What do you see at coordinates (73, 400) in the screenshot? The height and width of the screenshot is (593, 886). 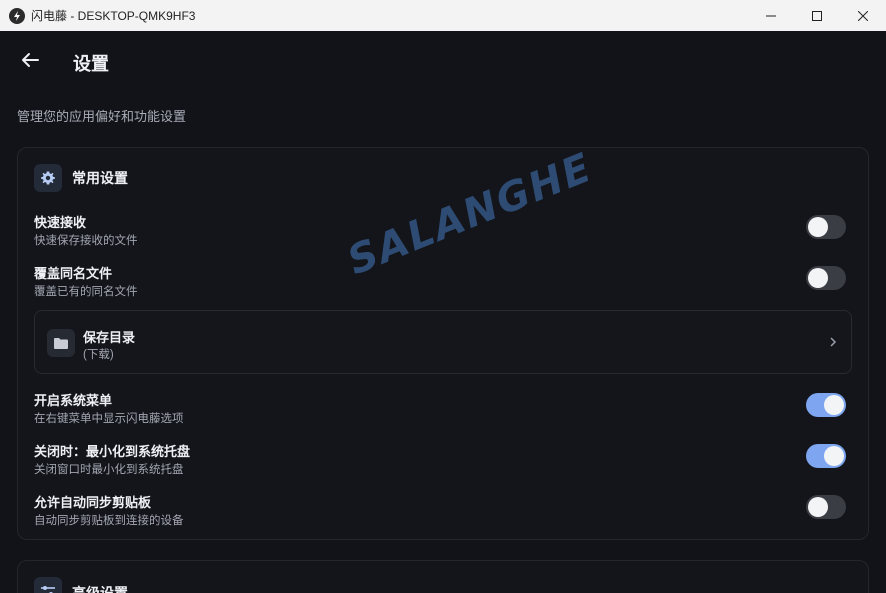 I see `setting-title: 开启系统菜单` at bounding box center [73, 400].